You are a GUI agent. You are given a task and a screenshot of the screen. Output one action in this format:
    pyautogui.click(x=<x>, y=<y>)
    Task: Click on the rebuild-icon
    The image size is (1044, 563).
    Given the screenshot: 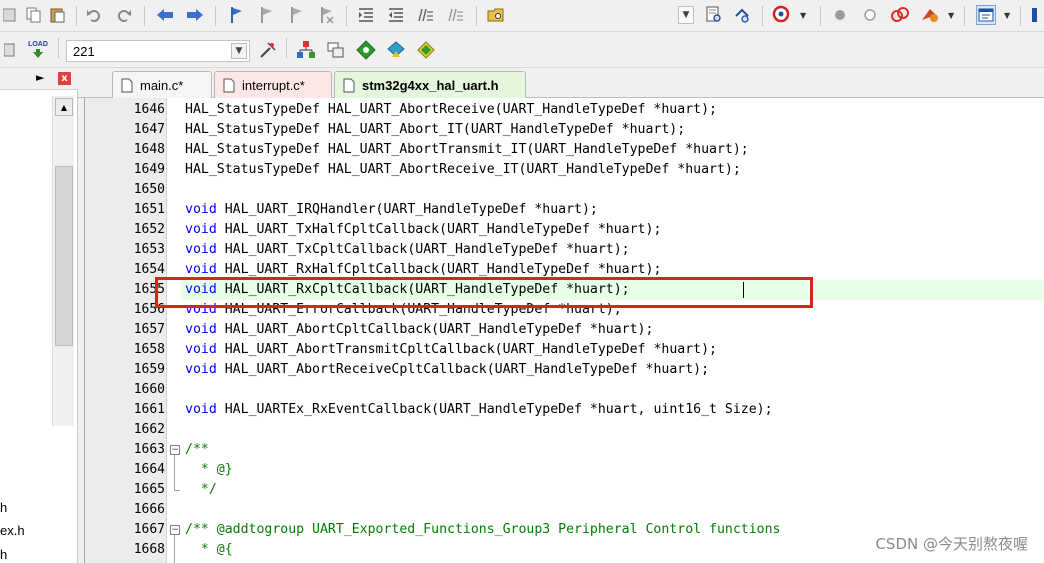 What is the action you would take?
    pyautogui.click(x=10, y=50)
    